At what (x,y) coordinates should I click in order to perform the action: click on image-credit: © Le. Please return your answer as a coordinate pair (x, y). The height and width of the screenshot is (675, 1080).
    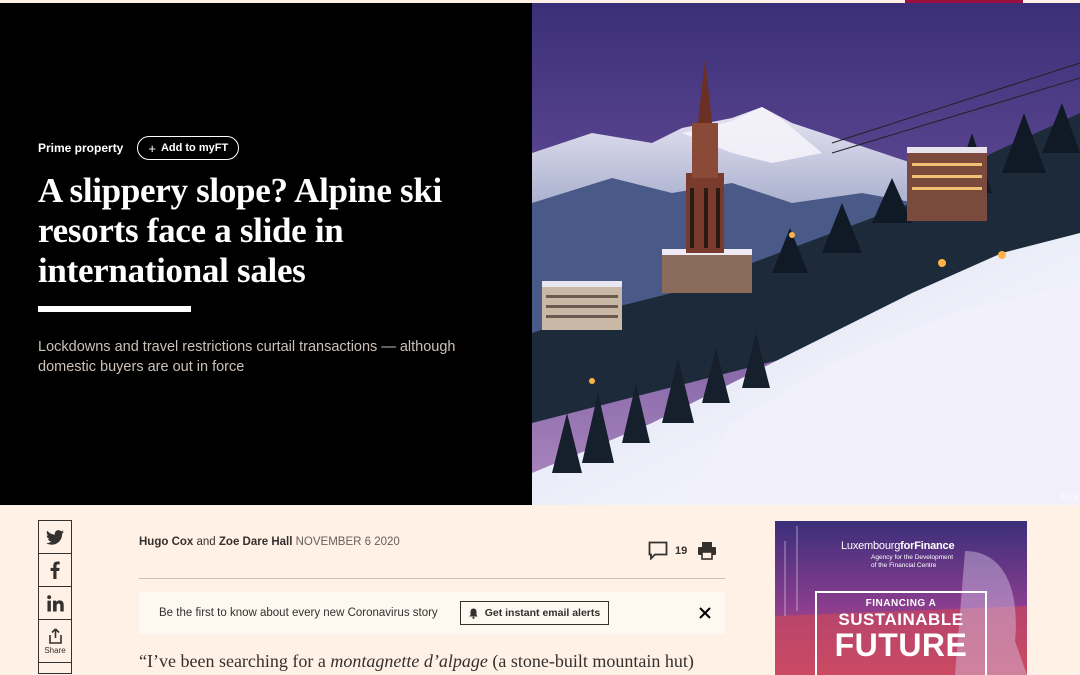
    Looking at the image, I should click on (1069, 496).